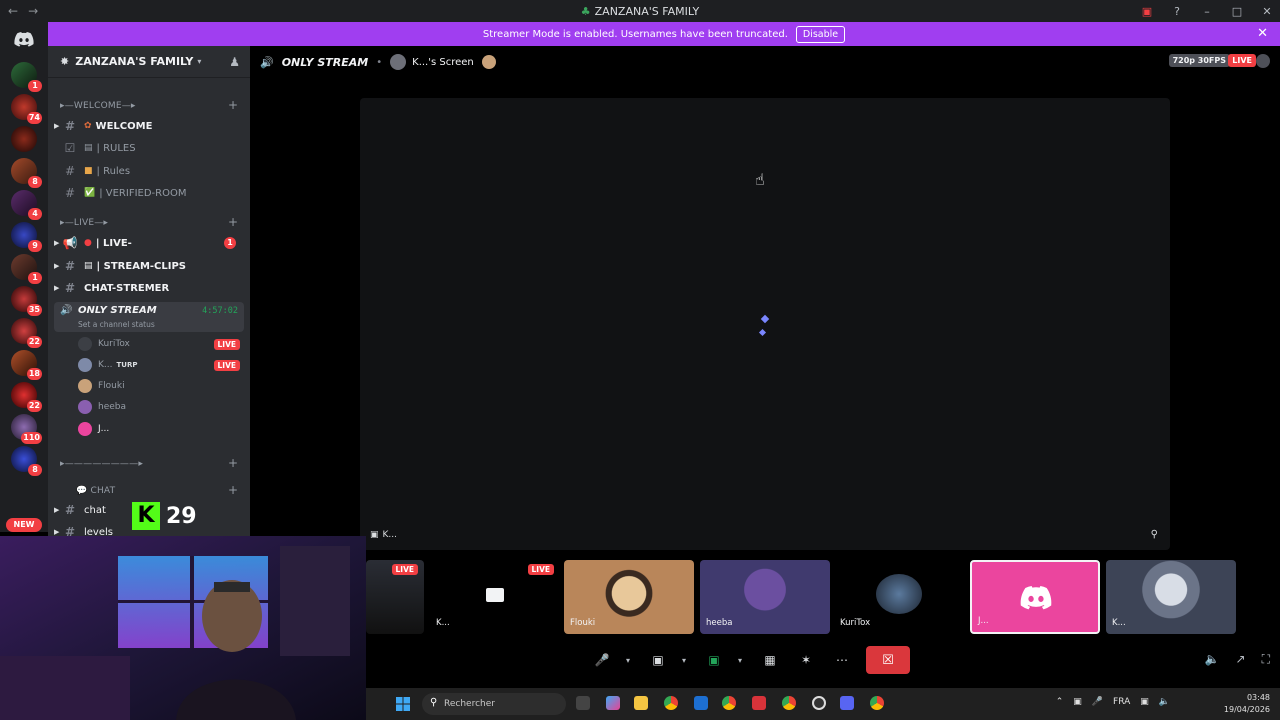 This screenshot has width=1280, height=720. What do you see at coordinates (1154, 534) in the screenshot?
I see `zoom-icon: ⚲` at bounding box center [1154, 534].